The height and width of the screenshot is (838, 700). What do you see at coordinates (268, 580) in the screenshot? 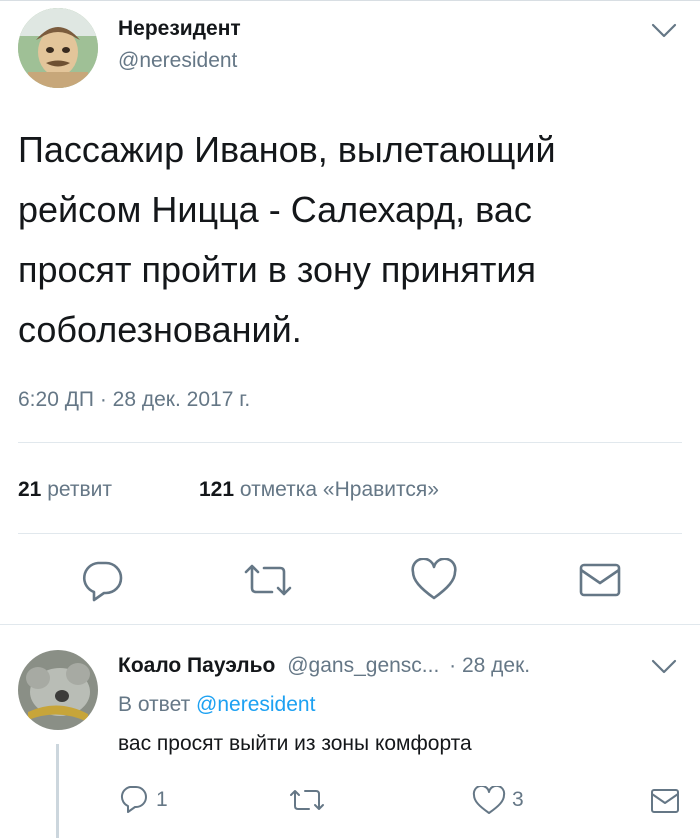
I see `retweet-icon` at bounding box center [268, 580].